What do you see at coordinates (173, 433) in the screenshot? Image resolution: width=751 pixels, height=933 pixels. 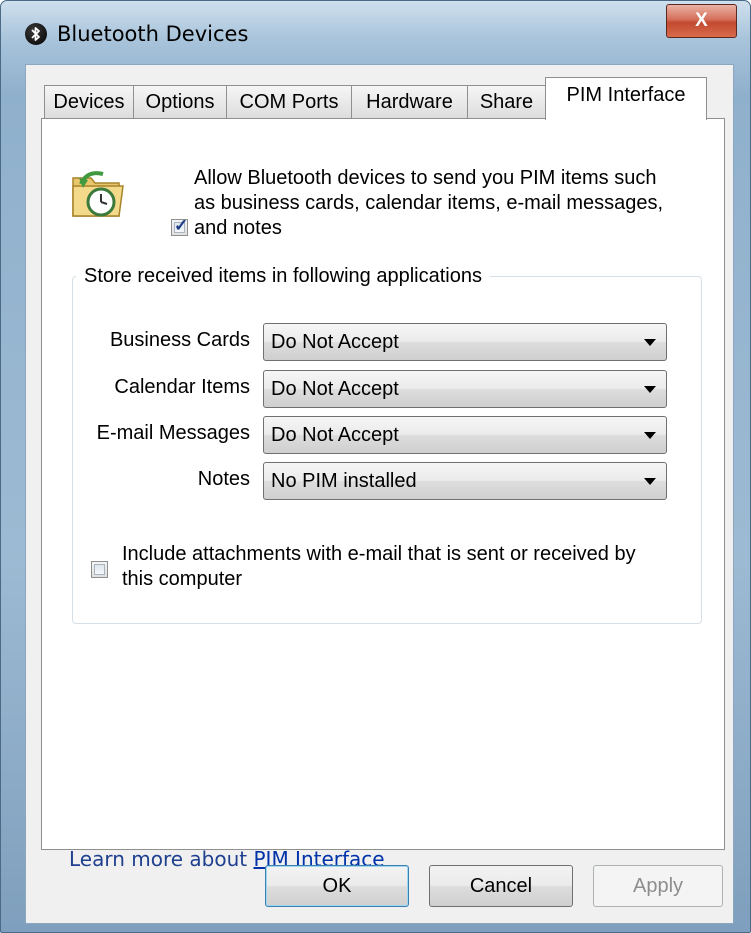 I see `email-messages-label: E-mail Messages` at bounding box center [173, 433].